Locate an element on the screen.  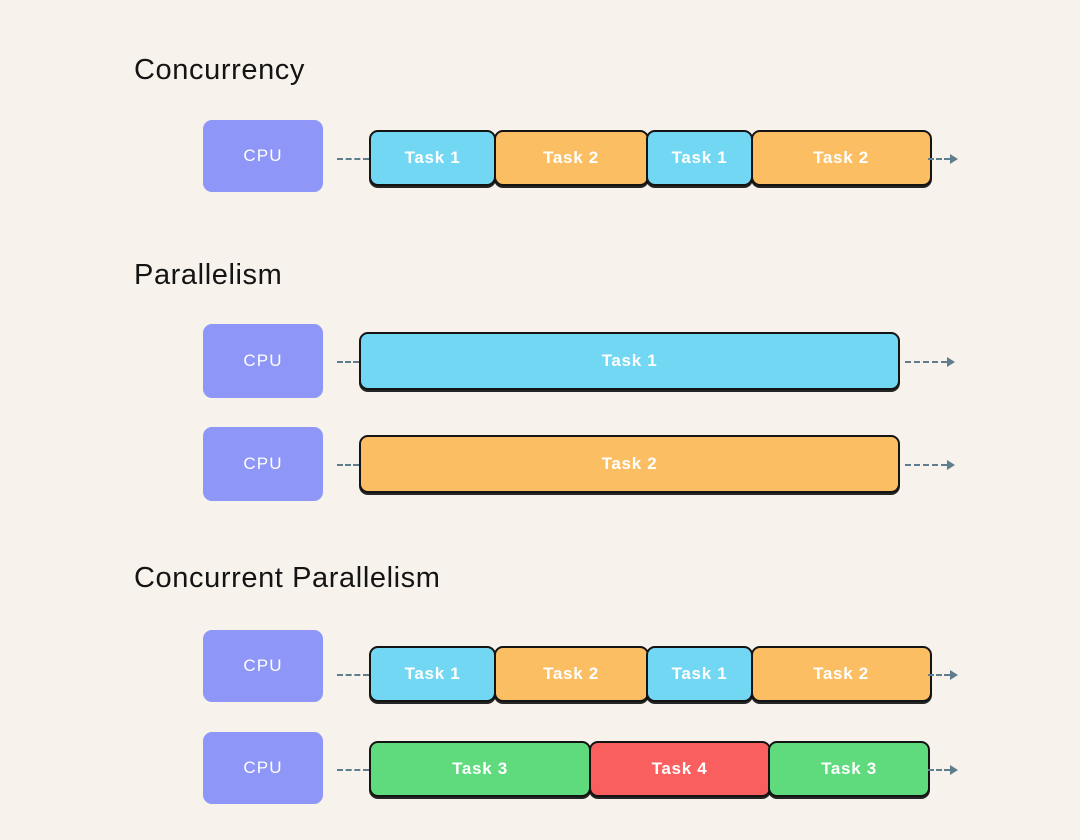
task-block-label: Task 4 is located at coordinates (679, 768).